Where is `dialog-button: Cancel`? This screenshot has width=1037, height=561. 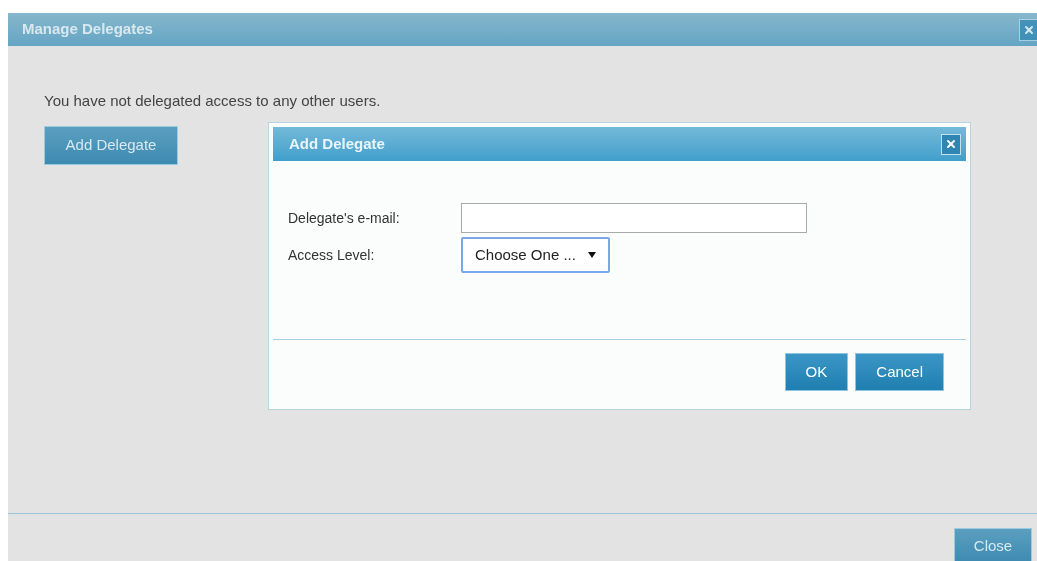
dialog-button: Cancel is located at coordinates (899, 372).